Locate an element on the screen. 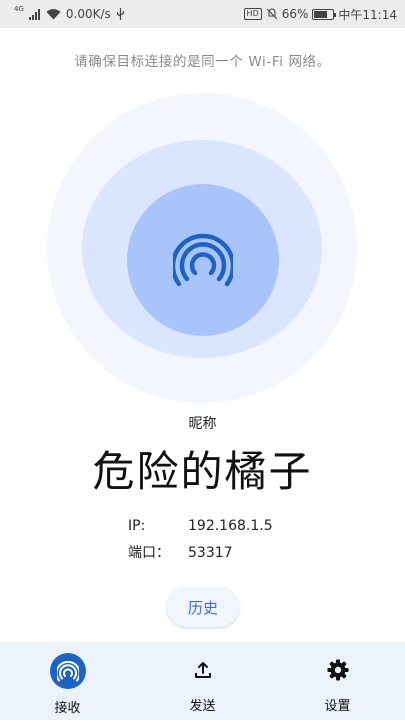 The height and width of the screenshot is (720, 405). nav-item-send: 发送 is located at coordinates (202, 681).